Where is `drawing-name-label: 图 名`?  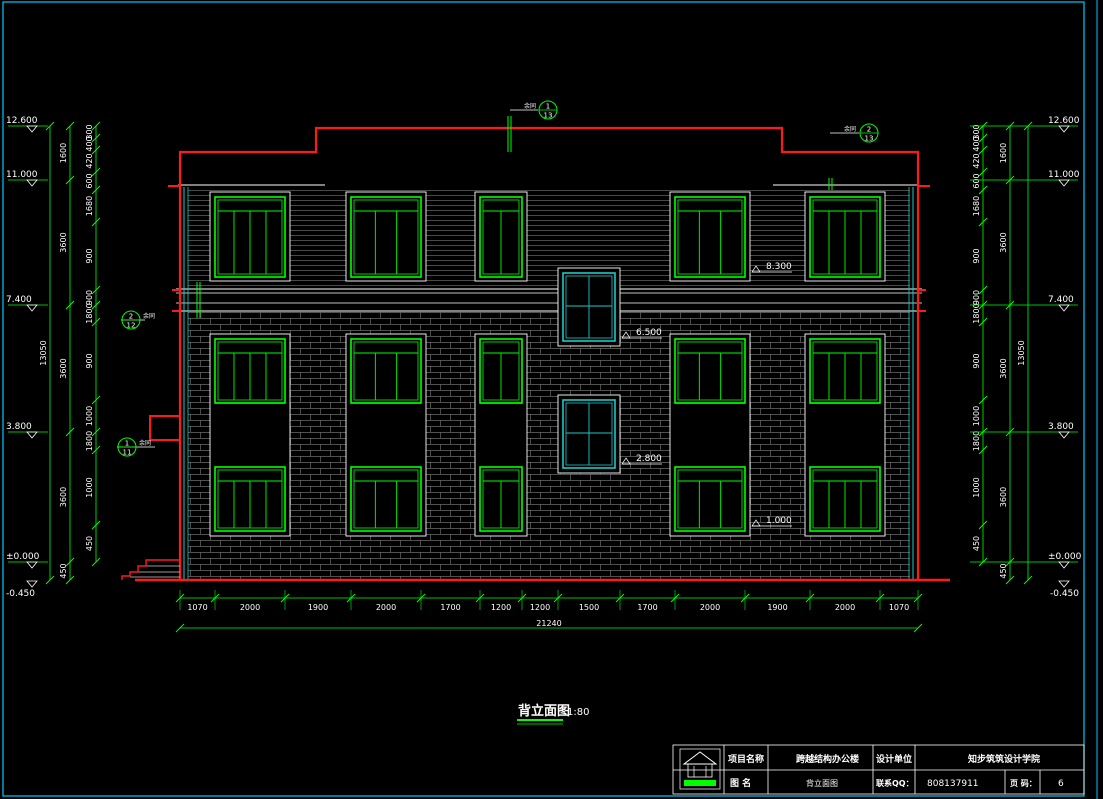
drawing-name-label: 图 名 is located at coordinates (740, 783).